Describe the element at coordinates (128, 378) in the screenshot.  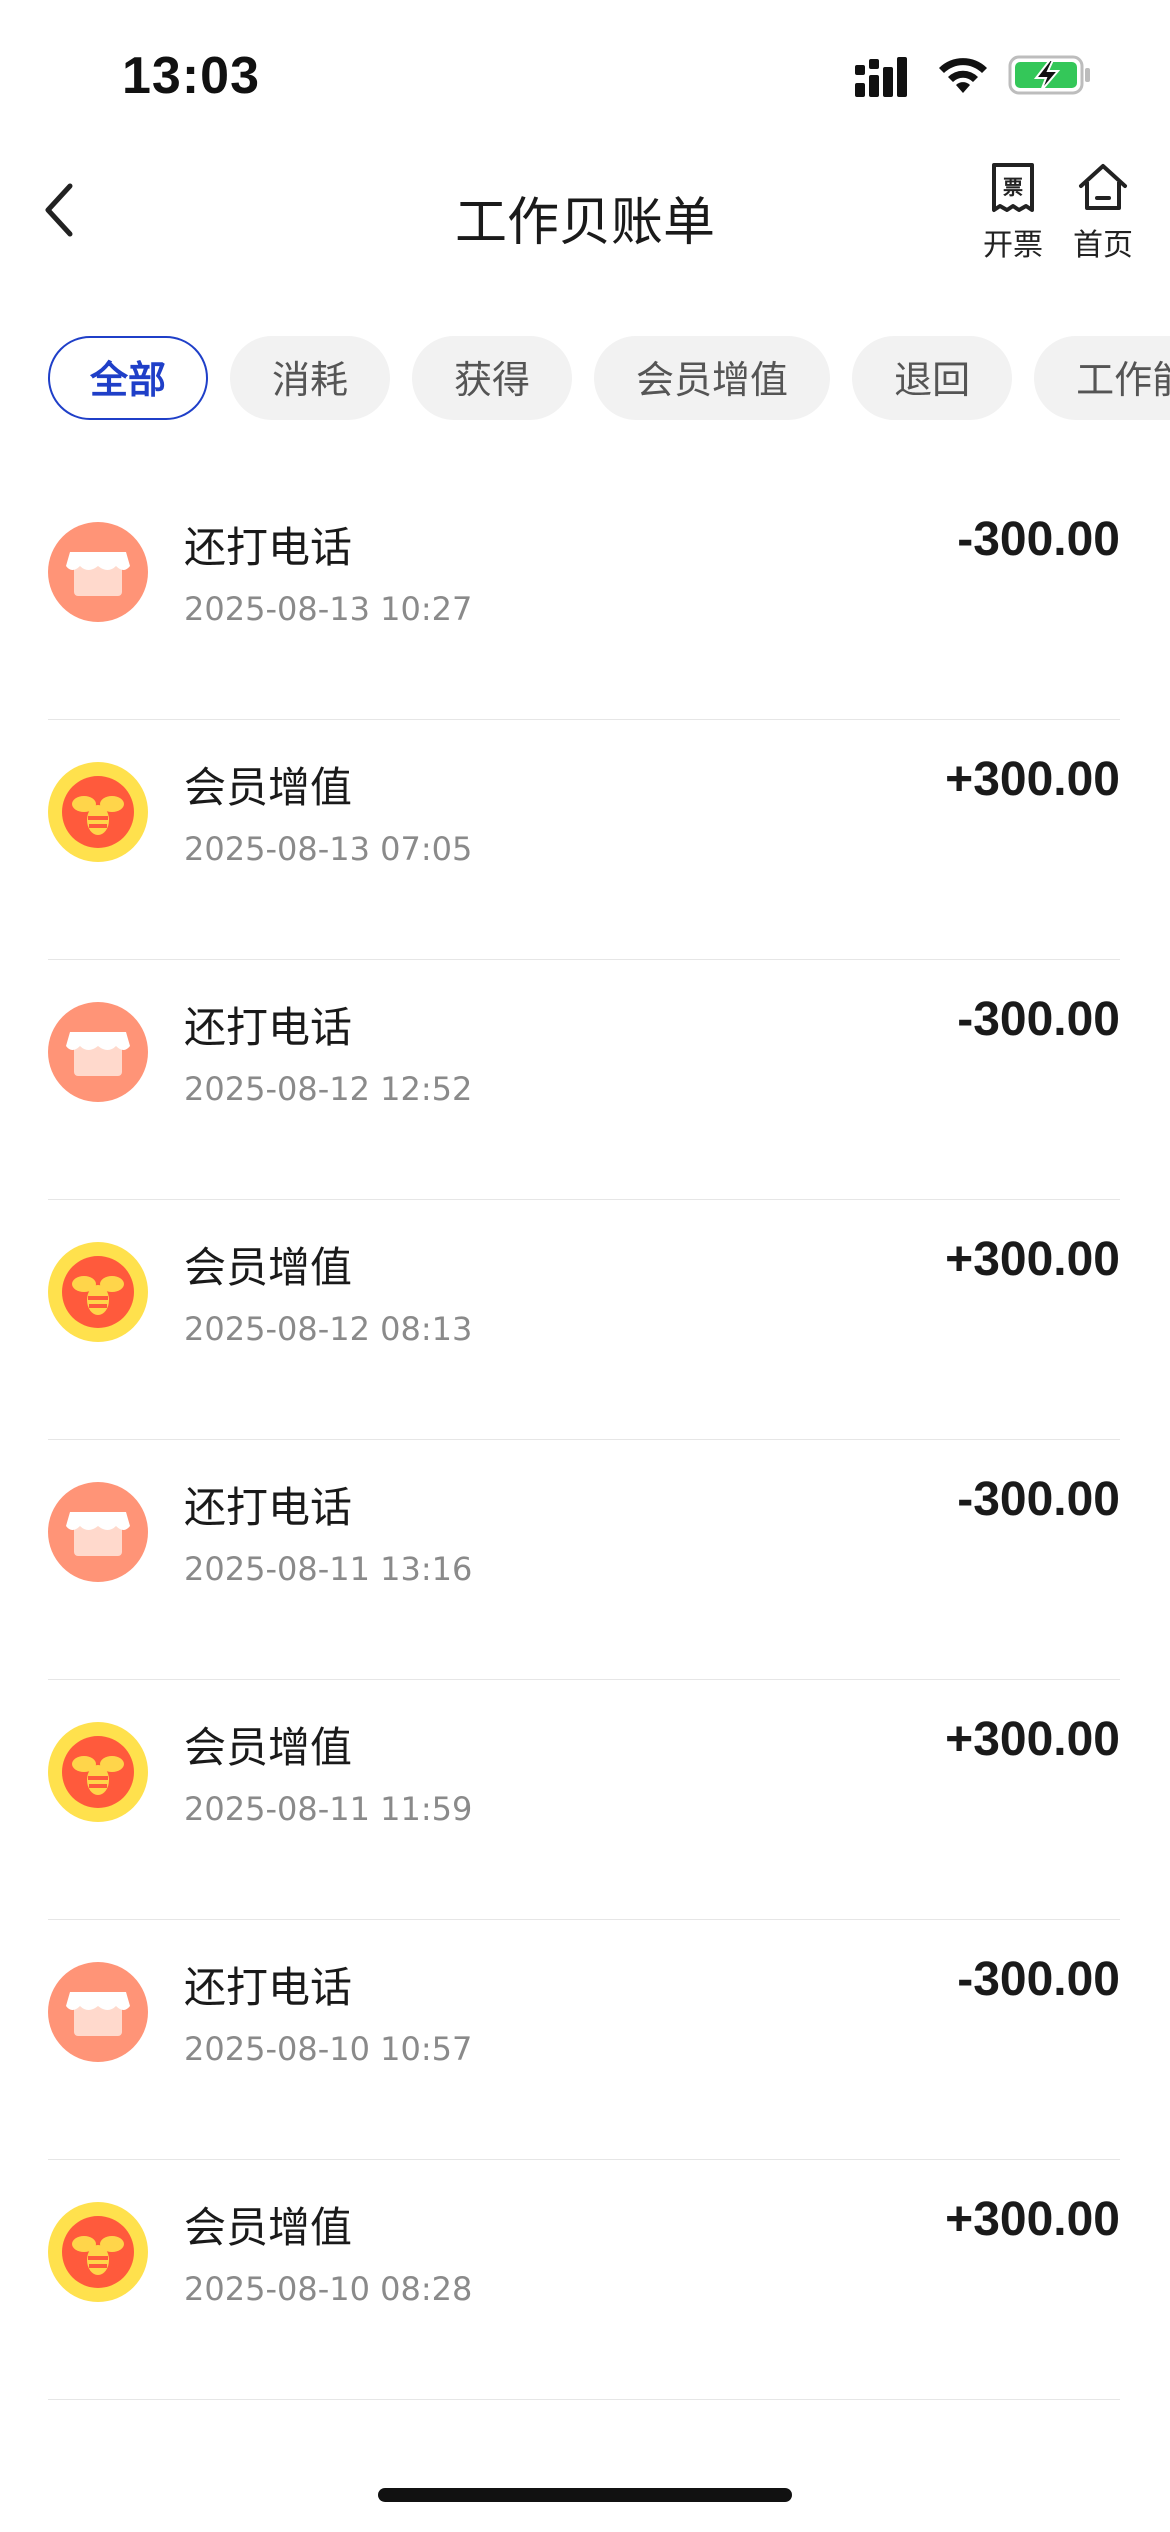
I see `tab-all: 全部` at that location.